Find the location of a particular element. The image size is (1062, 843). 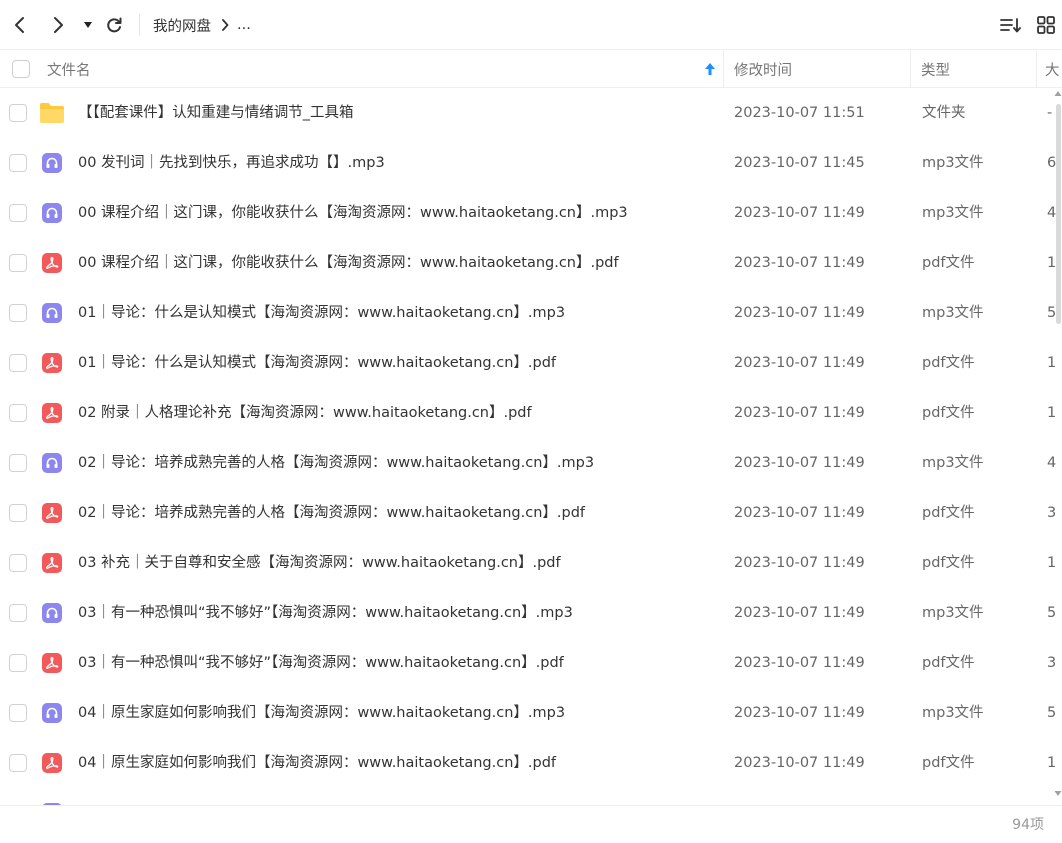

file-size: - is located at coordinates (1050, 113).